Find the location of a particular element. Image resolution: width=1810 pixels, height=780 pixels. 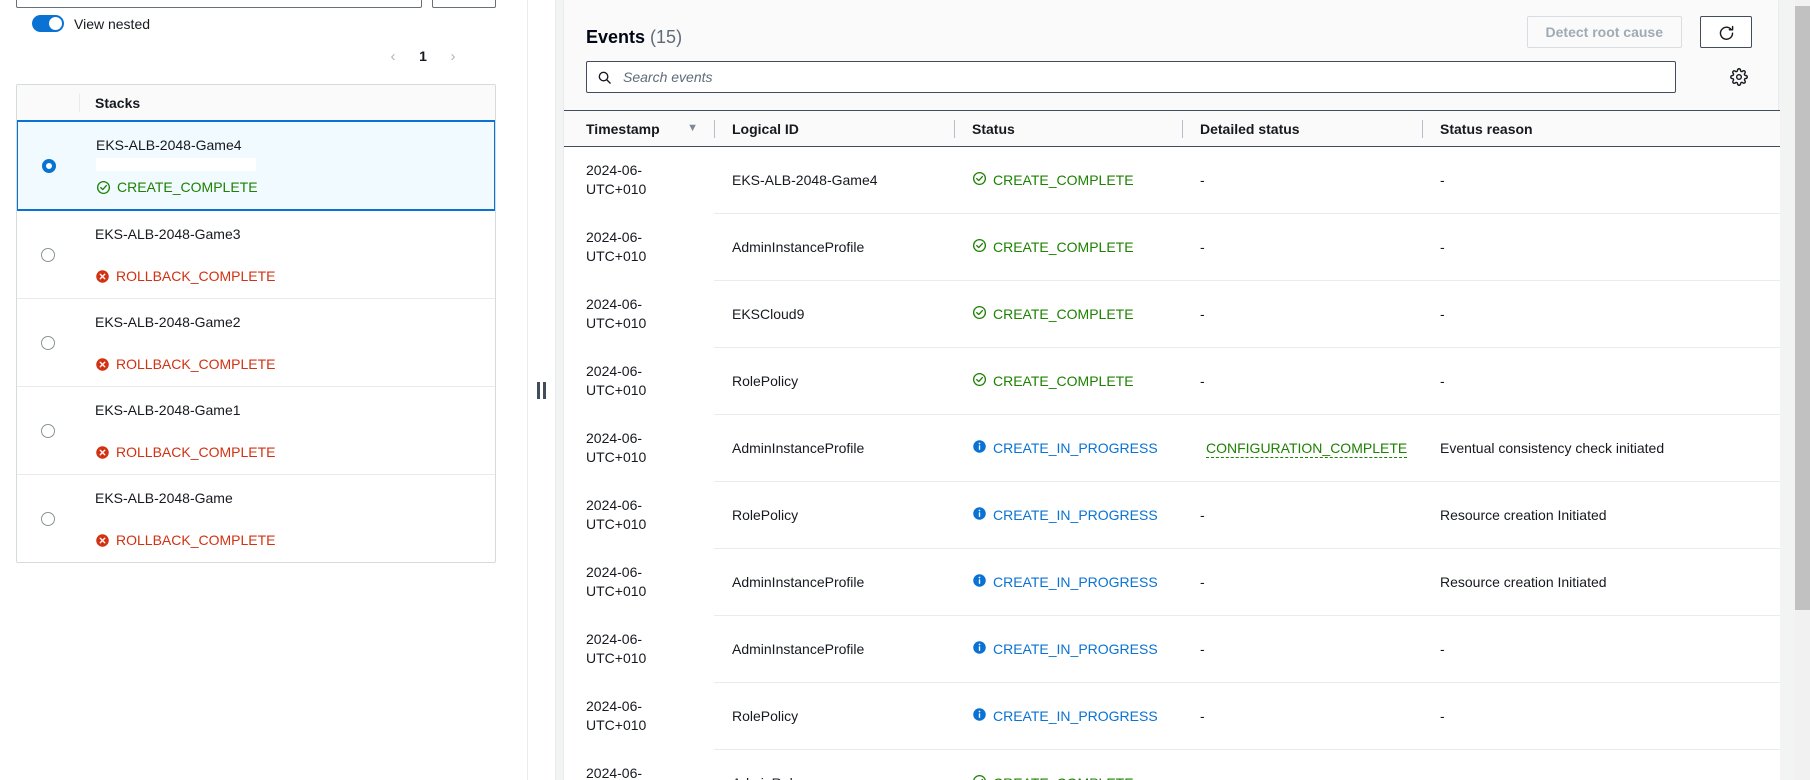

stack-row: EKS-ALB-2048-Game1 ROLLBACK_COMPLETE is located at coordinates (256, 431).